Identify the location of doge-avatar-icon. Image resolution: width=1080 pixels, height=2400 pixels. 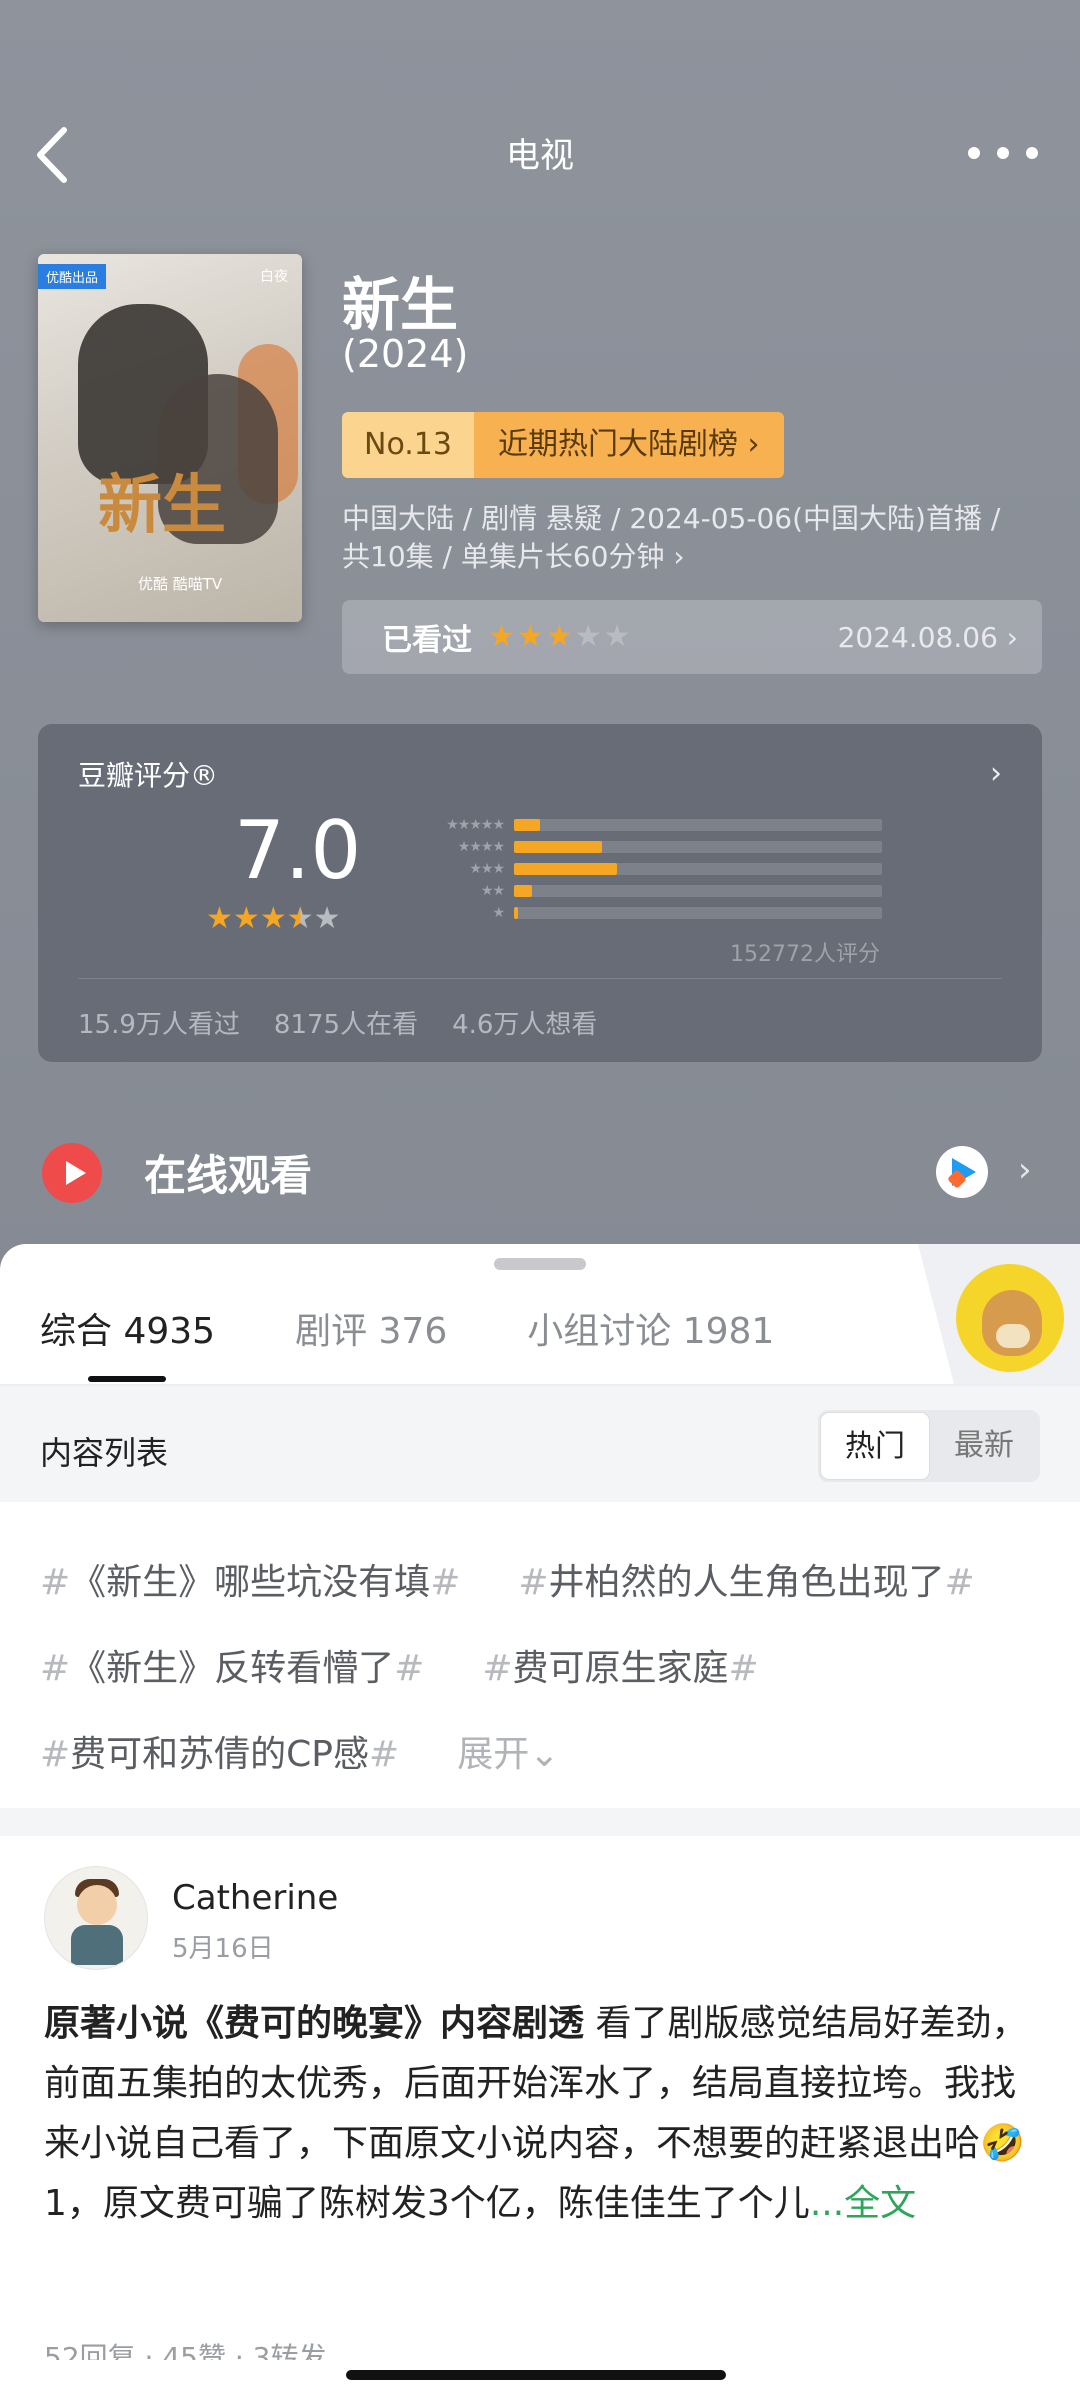
(1010, 1318).